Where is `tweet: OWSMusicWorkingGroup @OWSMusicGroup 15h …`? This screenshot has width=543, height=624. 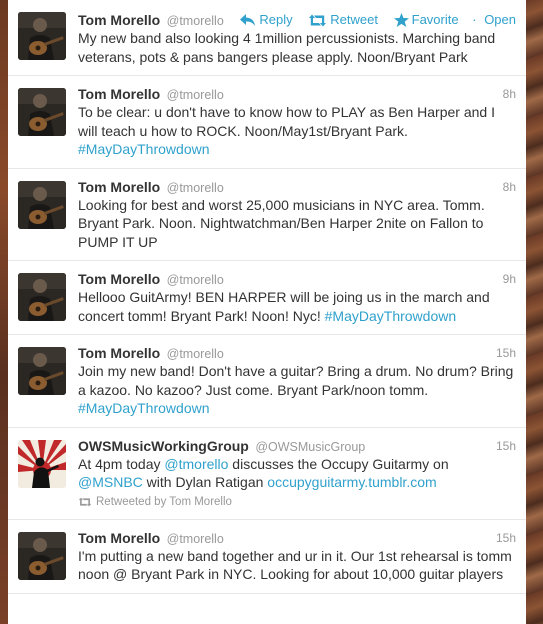 tweet: OWSMusicWorkingGroup @OWSMusicGroup 15h … is located at coordinates (267, 473).